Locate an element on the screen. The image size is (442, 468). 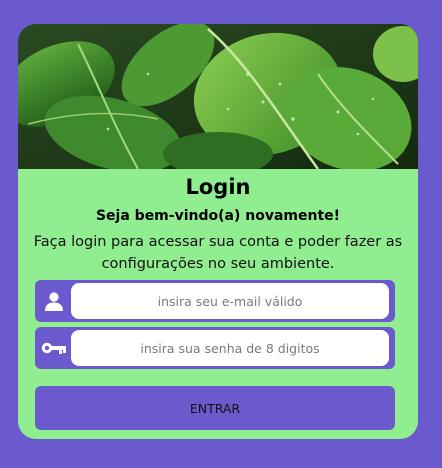
email-field is located at coordinates (230, 301).